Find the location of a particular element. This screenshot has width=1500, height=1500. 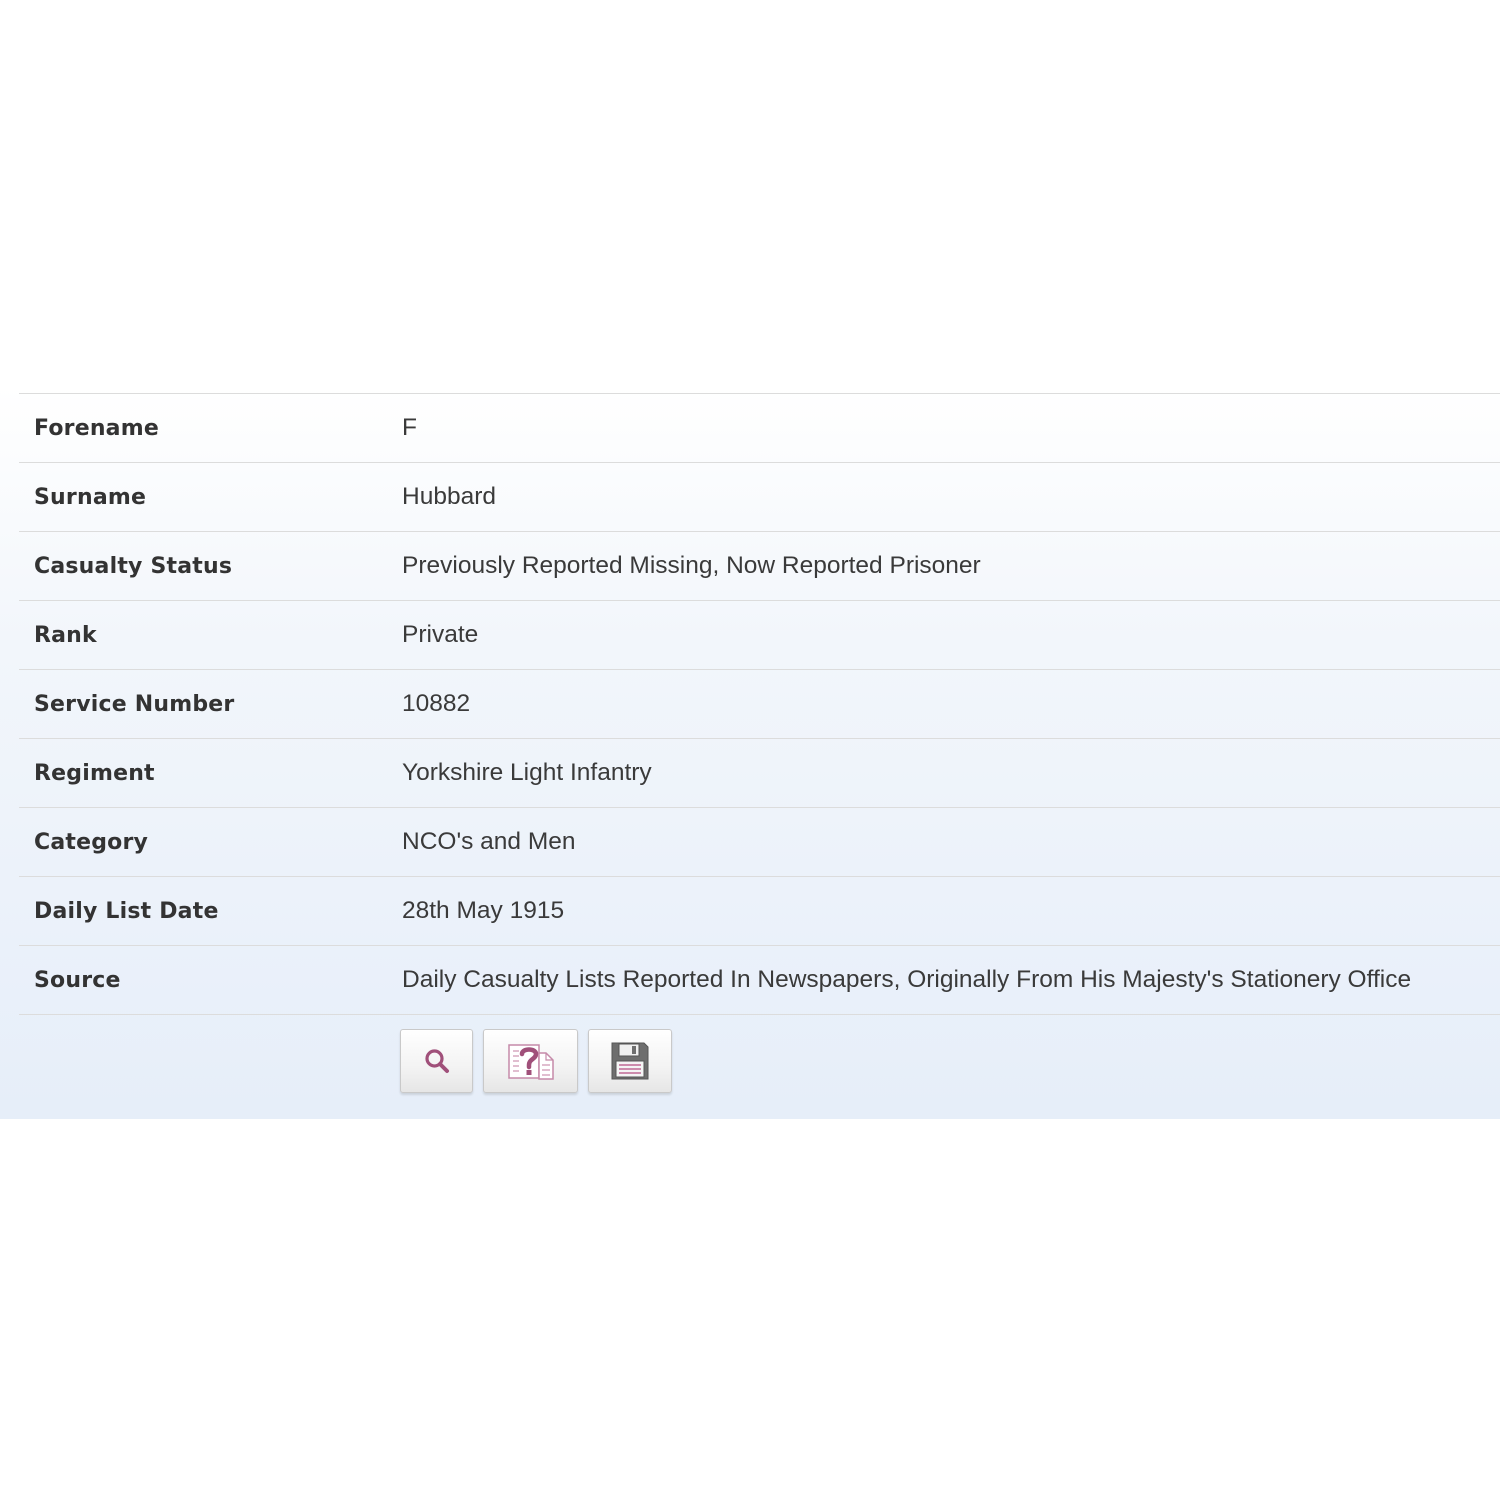

save-button is located at coordinates (630, 1061).